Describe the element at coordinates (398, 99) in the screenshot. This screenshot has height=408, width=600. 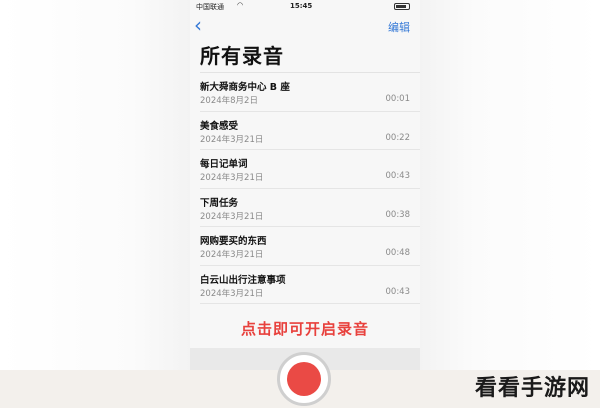
I see `recording-duration: 00:01` at that location.